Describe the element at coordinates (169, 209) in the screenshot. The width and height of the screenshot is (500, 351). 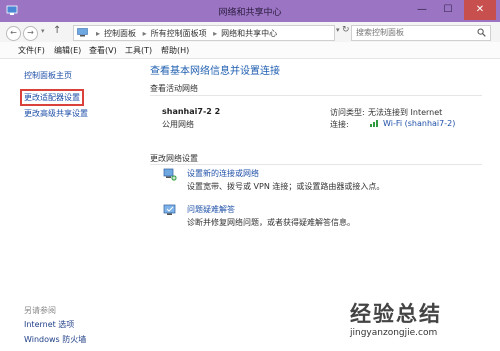
I see `troubleshoot-icon` at that location.